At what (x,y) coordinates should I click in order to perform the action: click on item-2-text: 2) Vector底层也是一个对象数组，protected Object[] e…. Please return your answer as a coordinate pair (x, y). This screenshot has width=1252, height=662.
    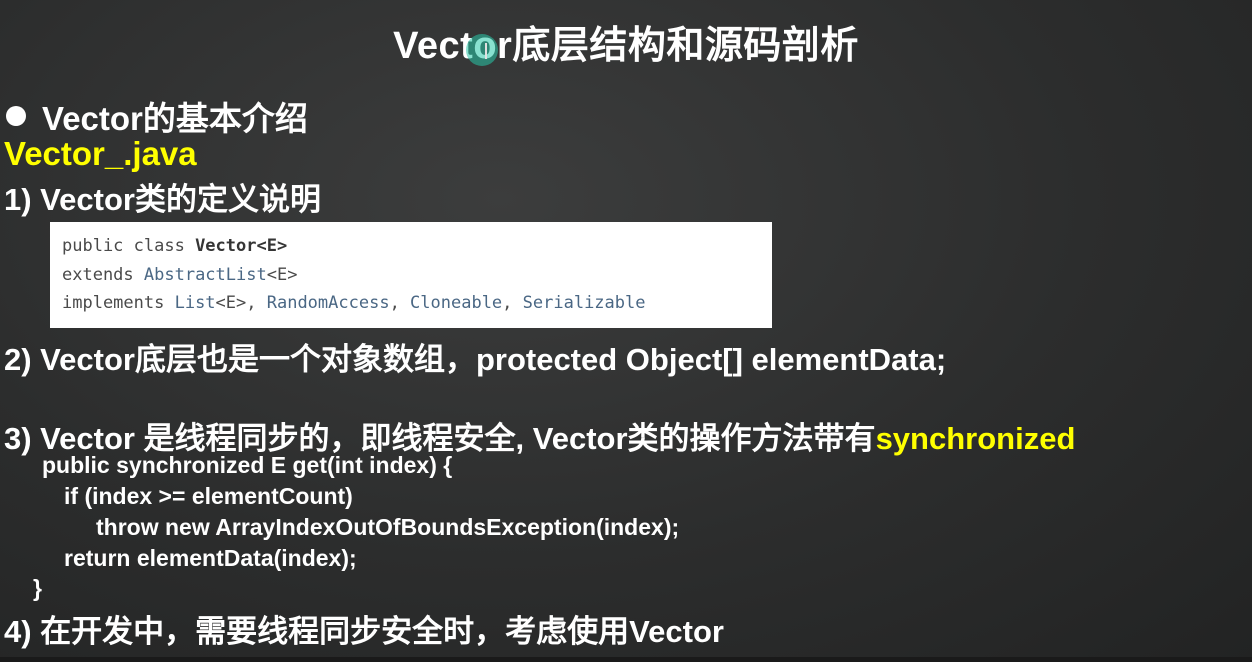
    Looking at the image, I should click on (475, 359).